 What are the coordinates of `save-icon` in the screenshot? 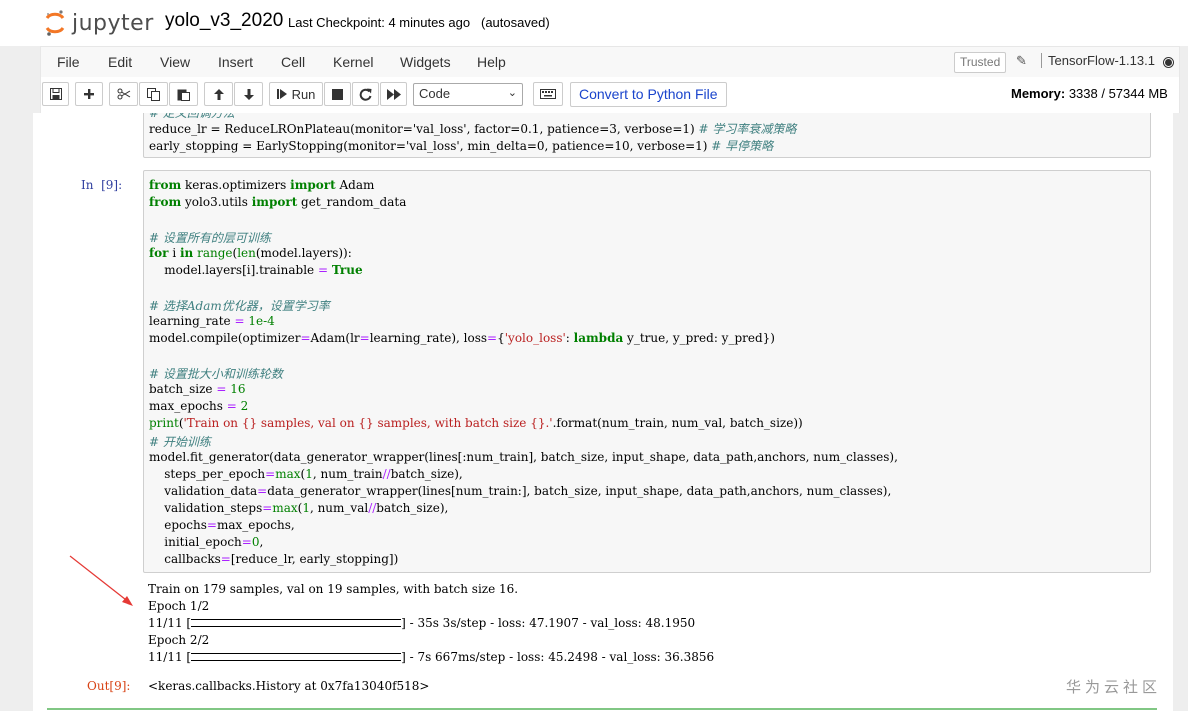 It's located at (55, 94).